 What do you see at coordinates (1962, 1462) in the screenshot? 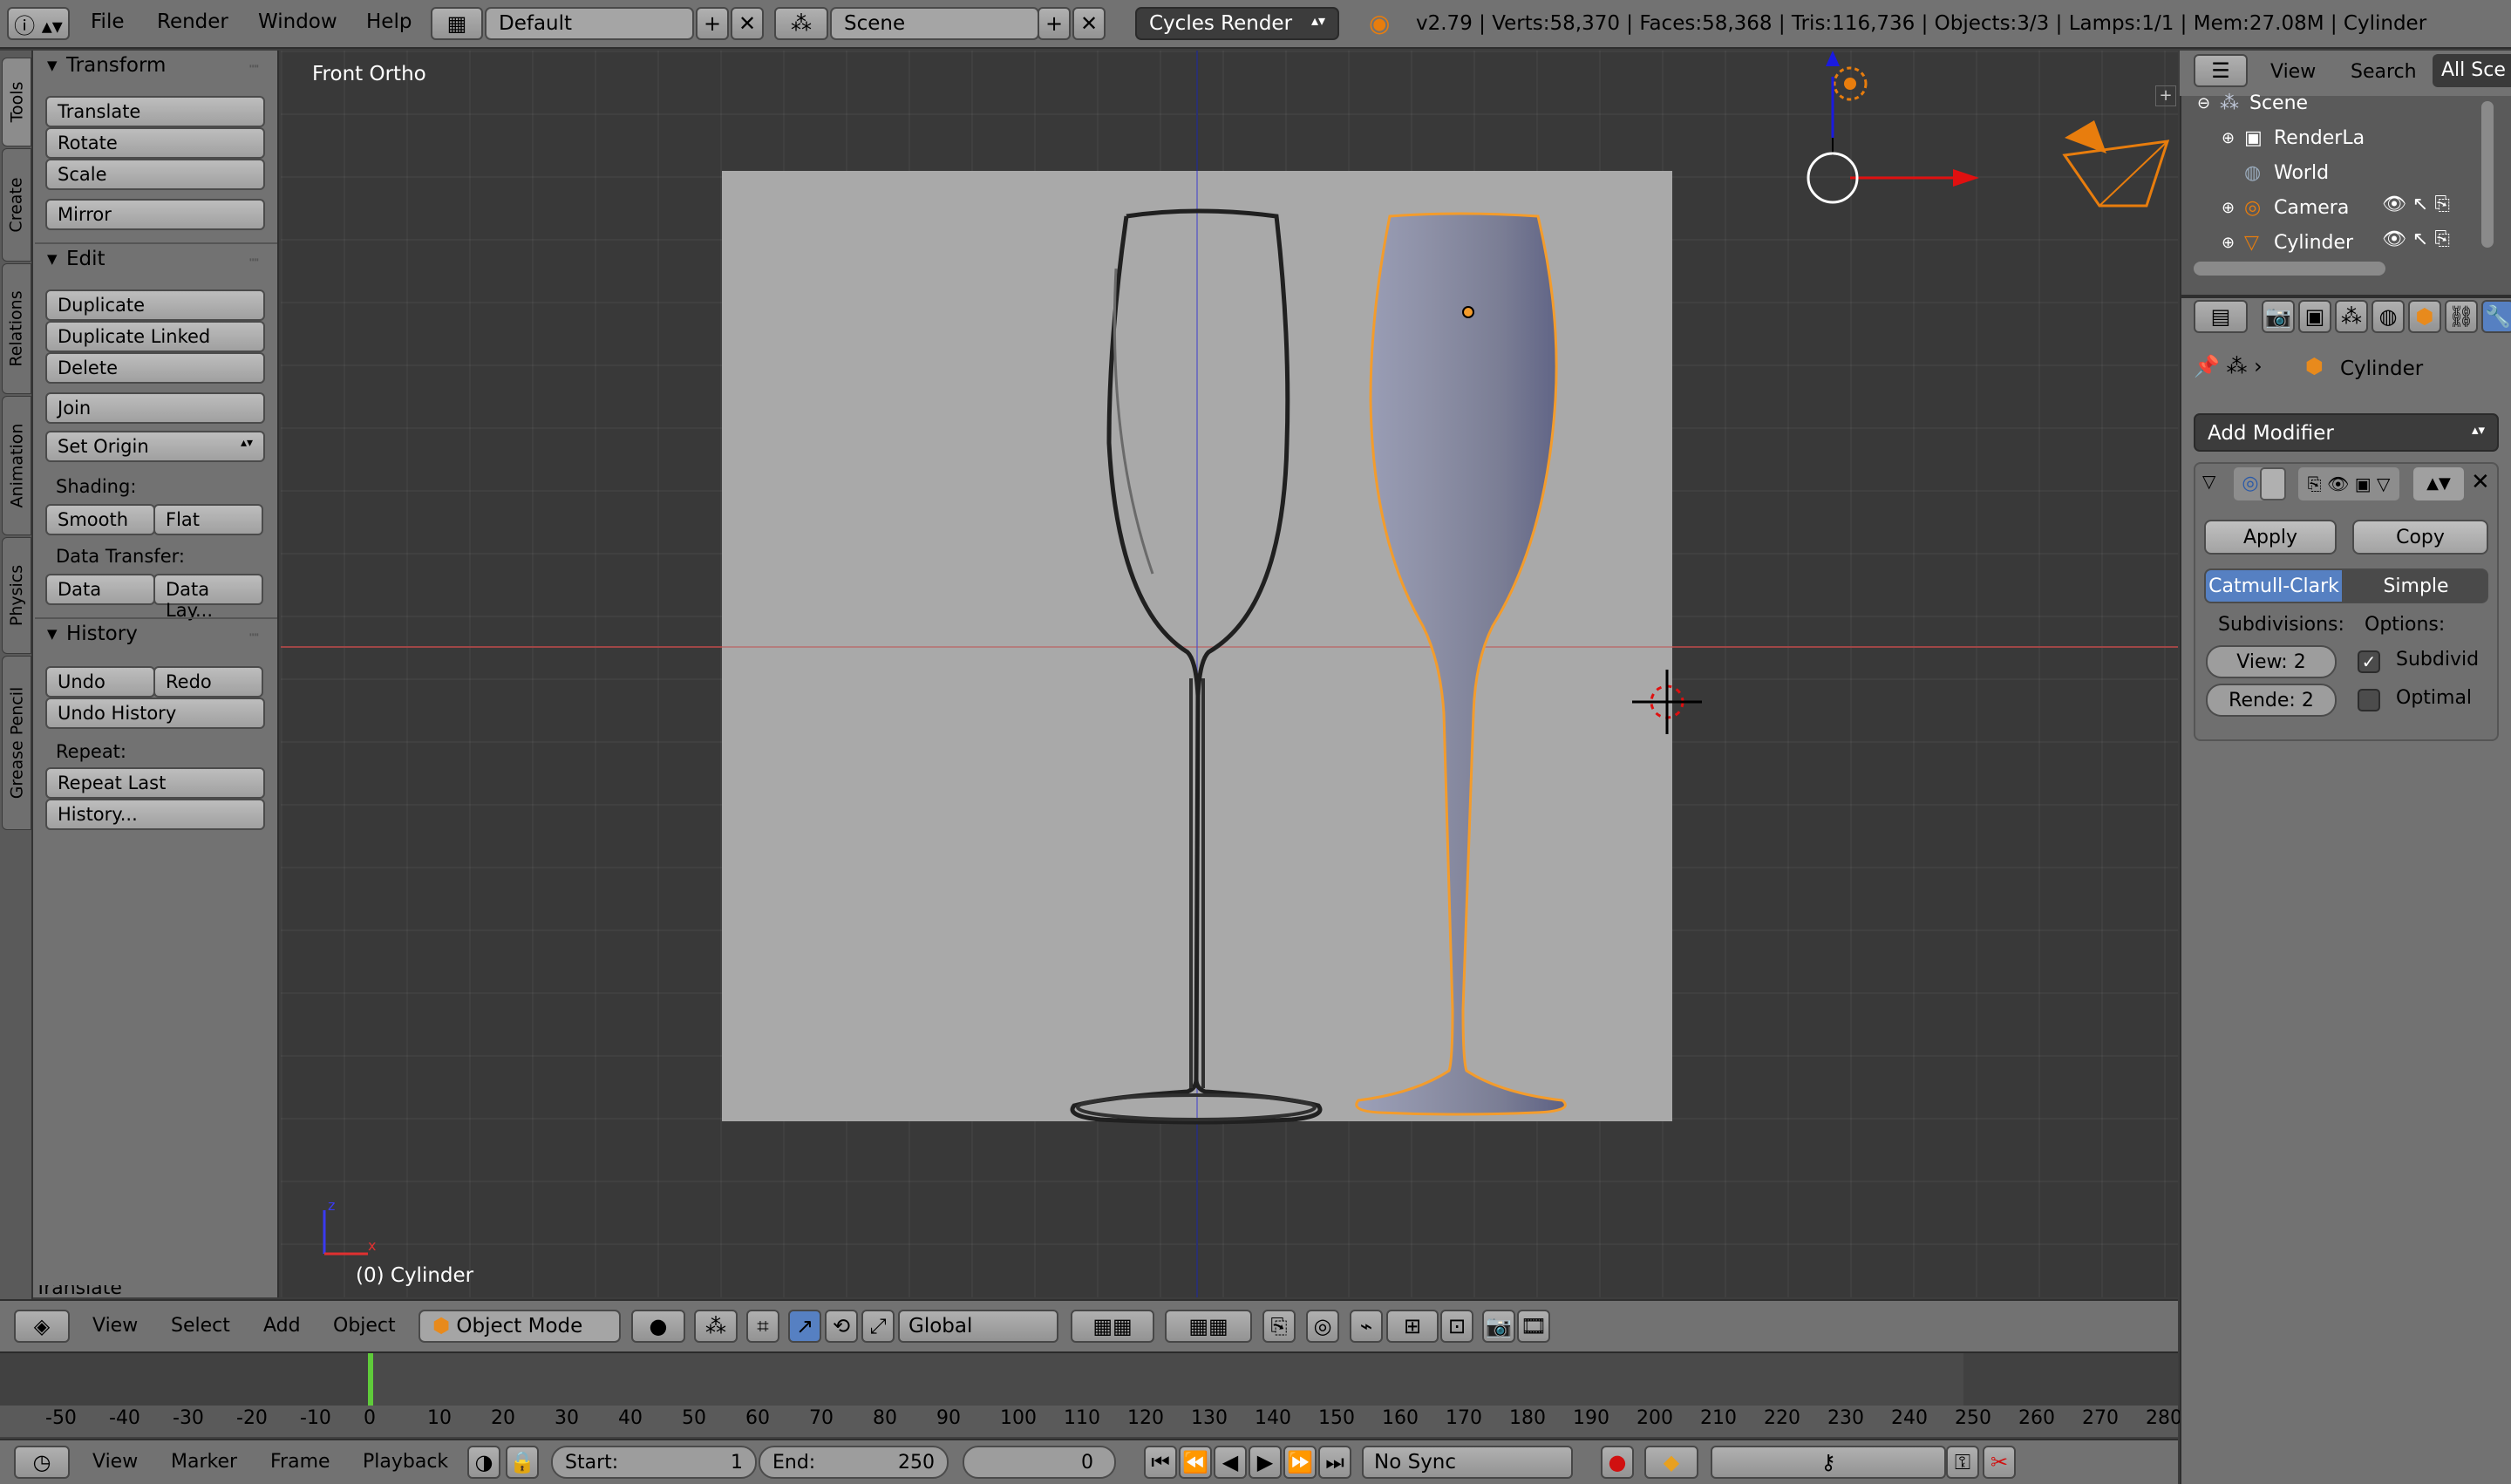
I see `insert-keyframe-icon: ⚿` at bounding box center [1962, 1462].